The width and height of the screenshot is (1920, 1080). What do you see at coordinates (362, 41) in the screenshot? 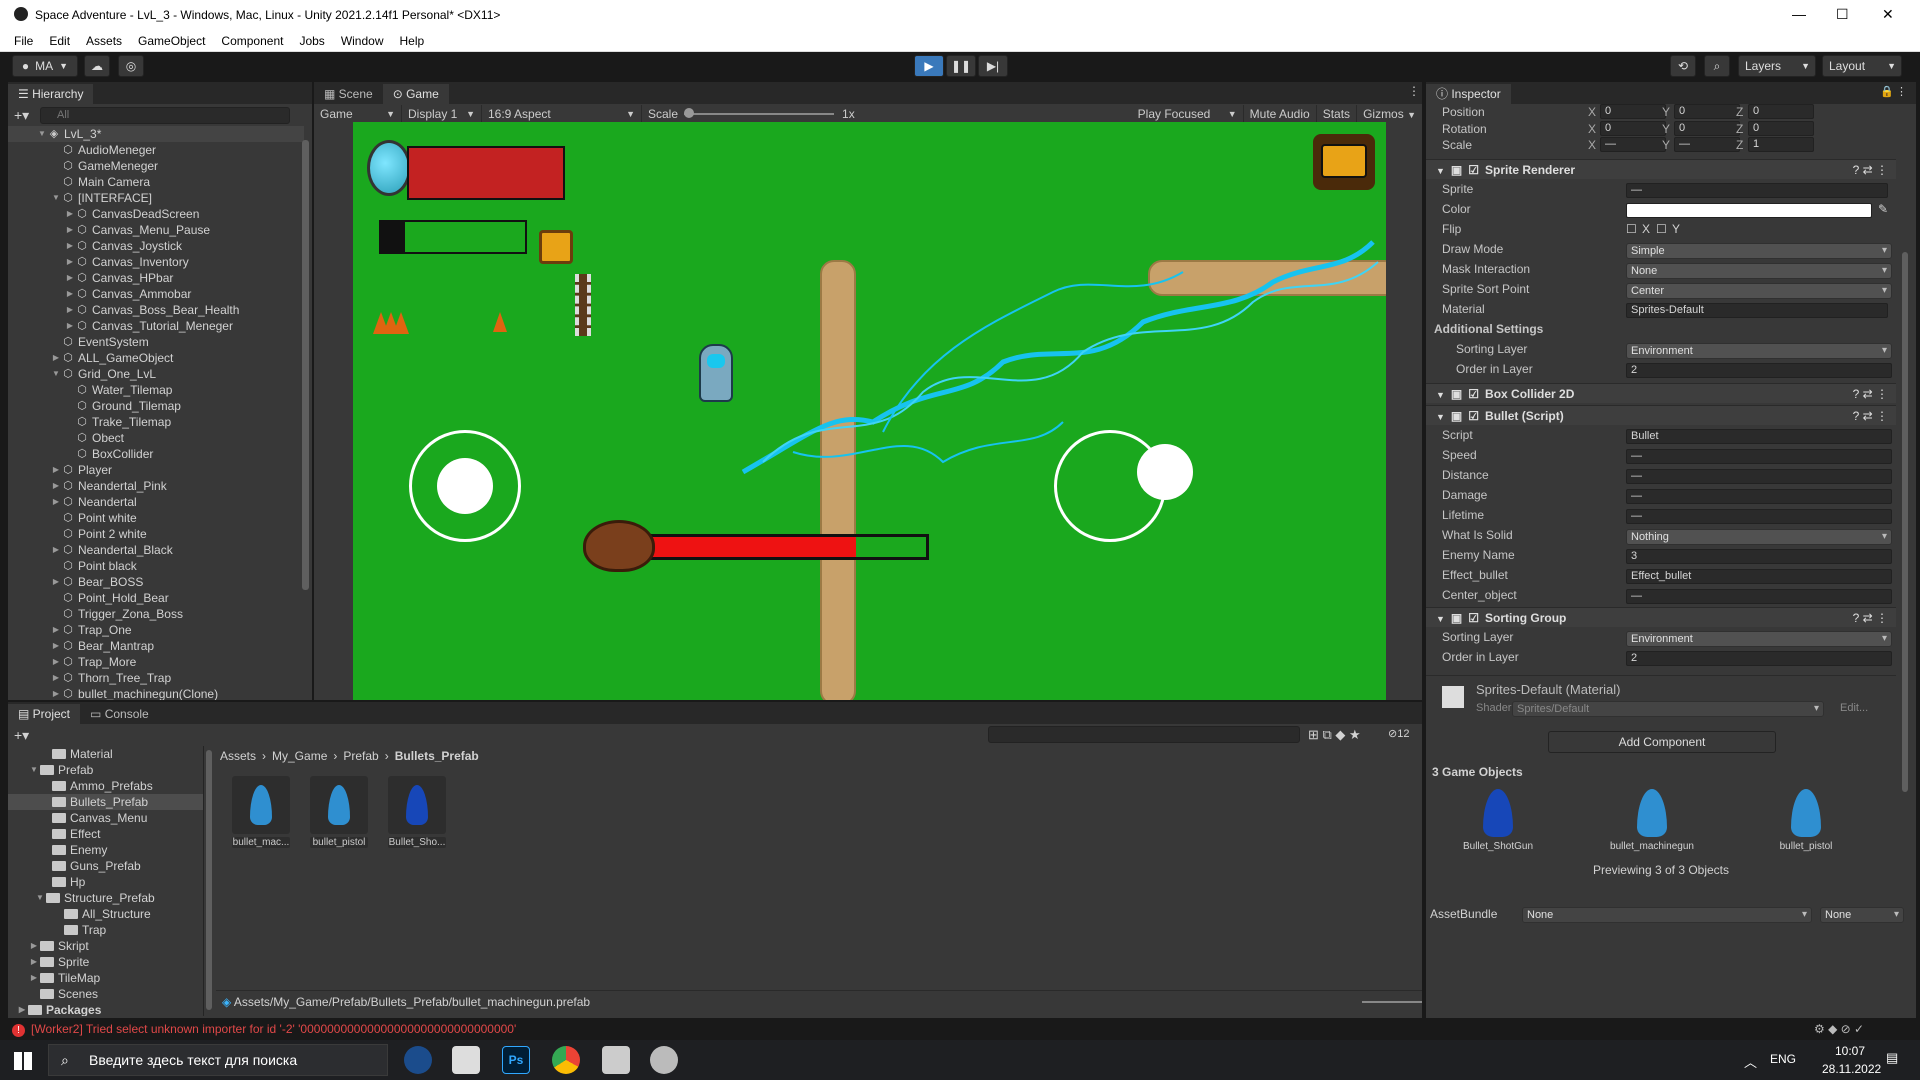
I see `menu-window: Window` at bounding box center [362, 41].